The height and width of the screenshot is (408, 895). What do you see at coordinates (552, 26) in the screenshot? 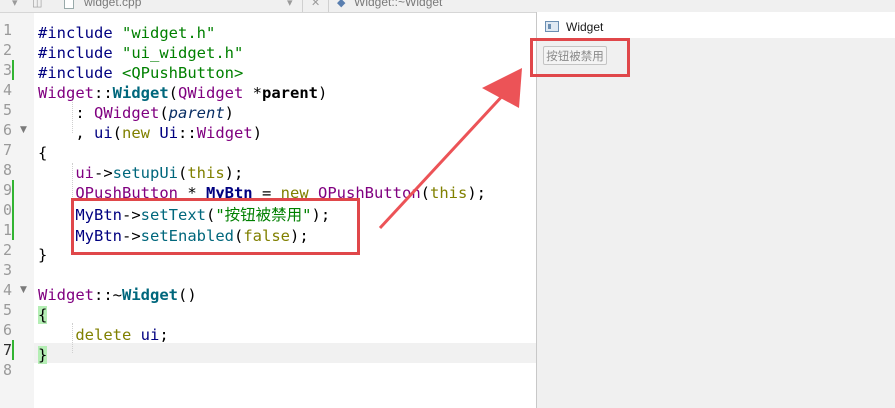
I see `window-app-icon` at bounding box center [552, 26].